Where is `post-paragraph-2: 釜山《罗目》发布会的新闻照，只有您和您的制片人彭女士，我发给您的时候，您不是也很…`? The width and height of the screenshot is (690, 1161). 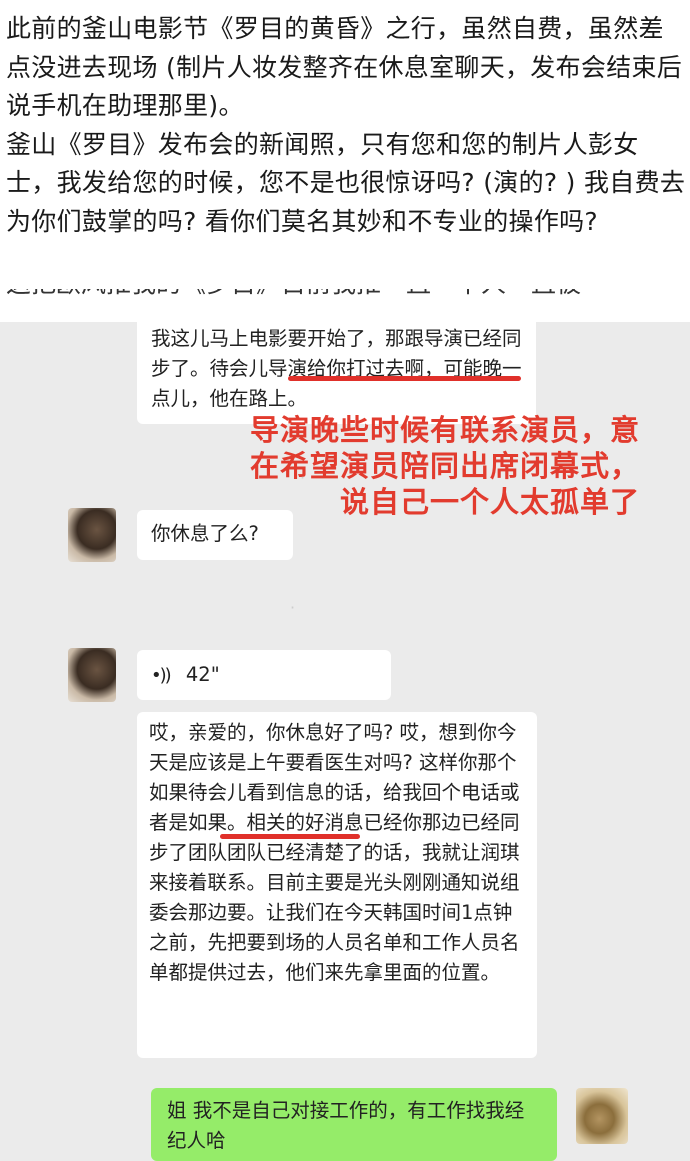
post-paragraph-2: 釜山《罗目》发布会的新闻照，只有您和您的制片人彭女士，我发给您的时候，您不是也很… is located at coordinates (346, 182).